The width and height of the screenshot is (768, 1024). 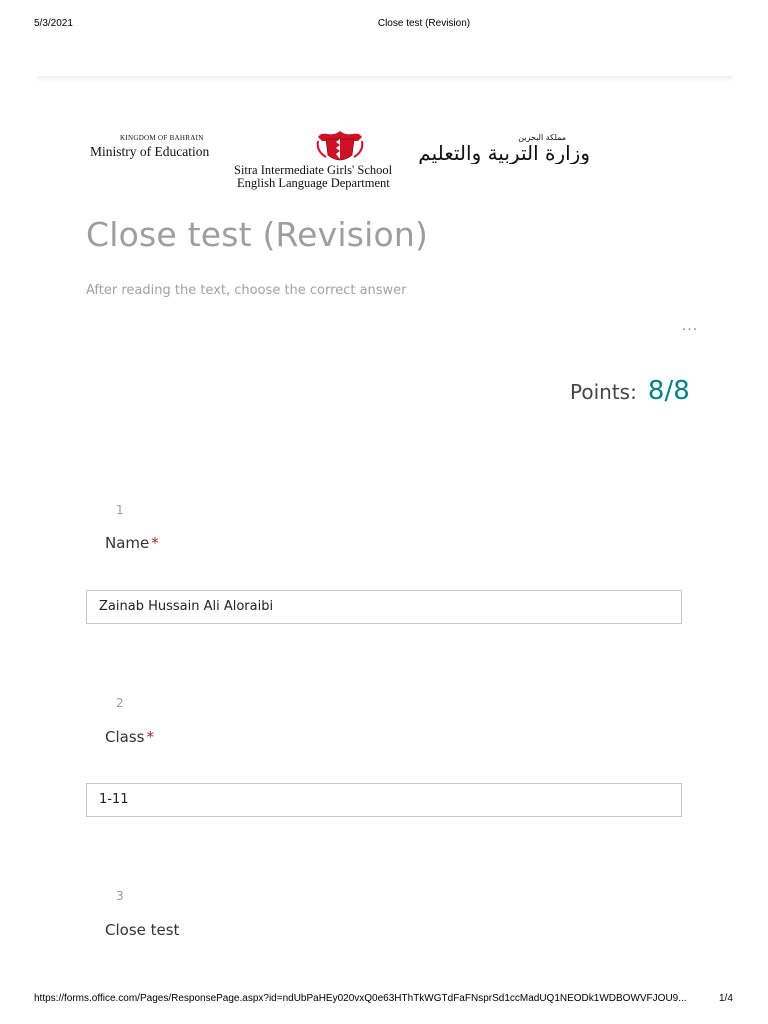 What do you see at coordinates (120, 510) in the screenshot?
I see `question-number: 1` at bounding box center [120, 510].